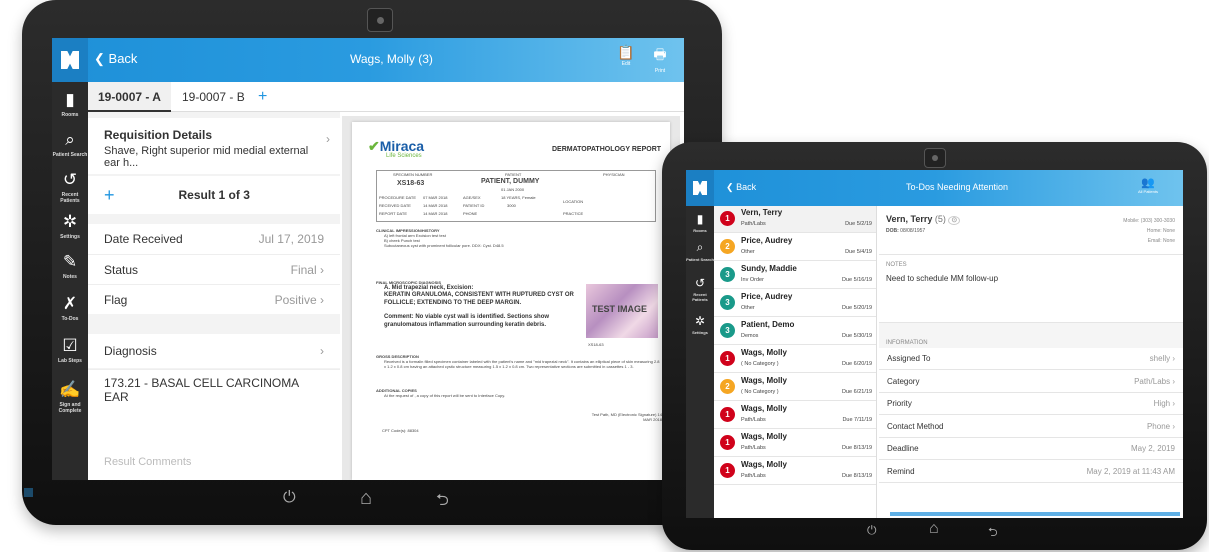  Describe the element at coordinates (769, 268) in the screenshot. I see `todo-patient-name: Sundy, Maddie` at that location.